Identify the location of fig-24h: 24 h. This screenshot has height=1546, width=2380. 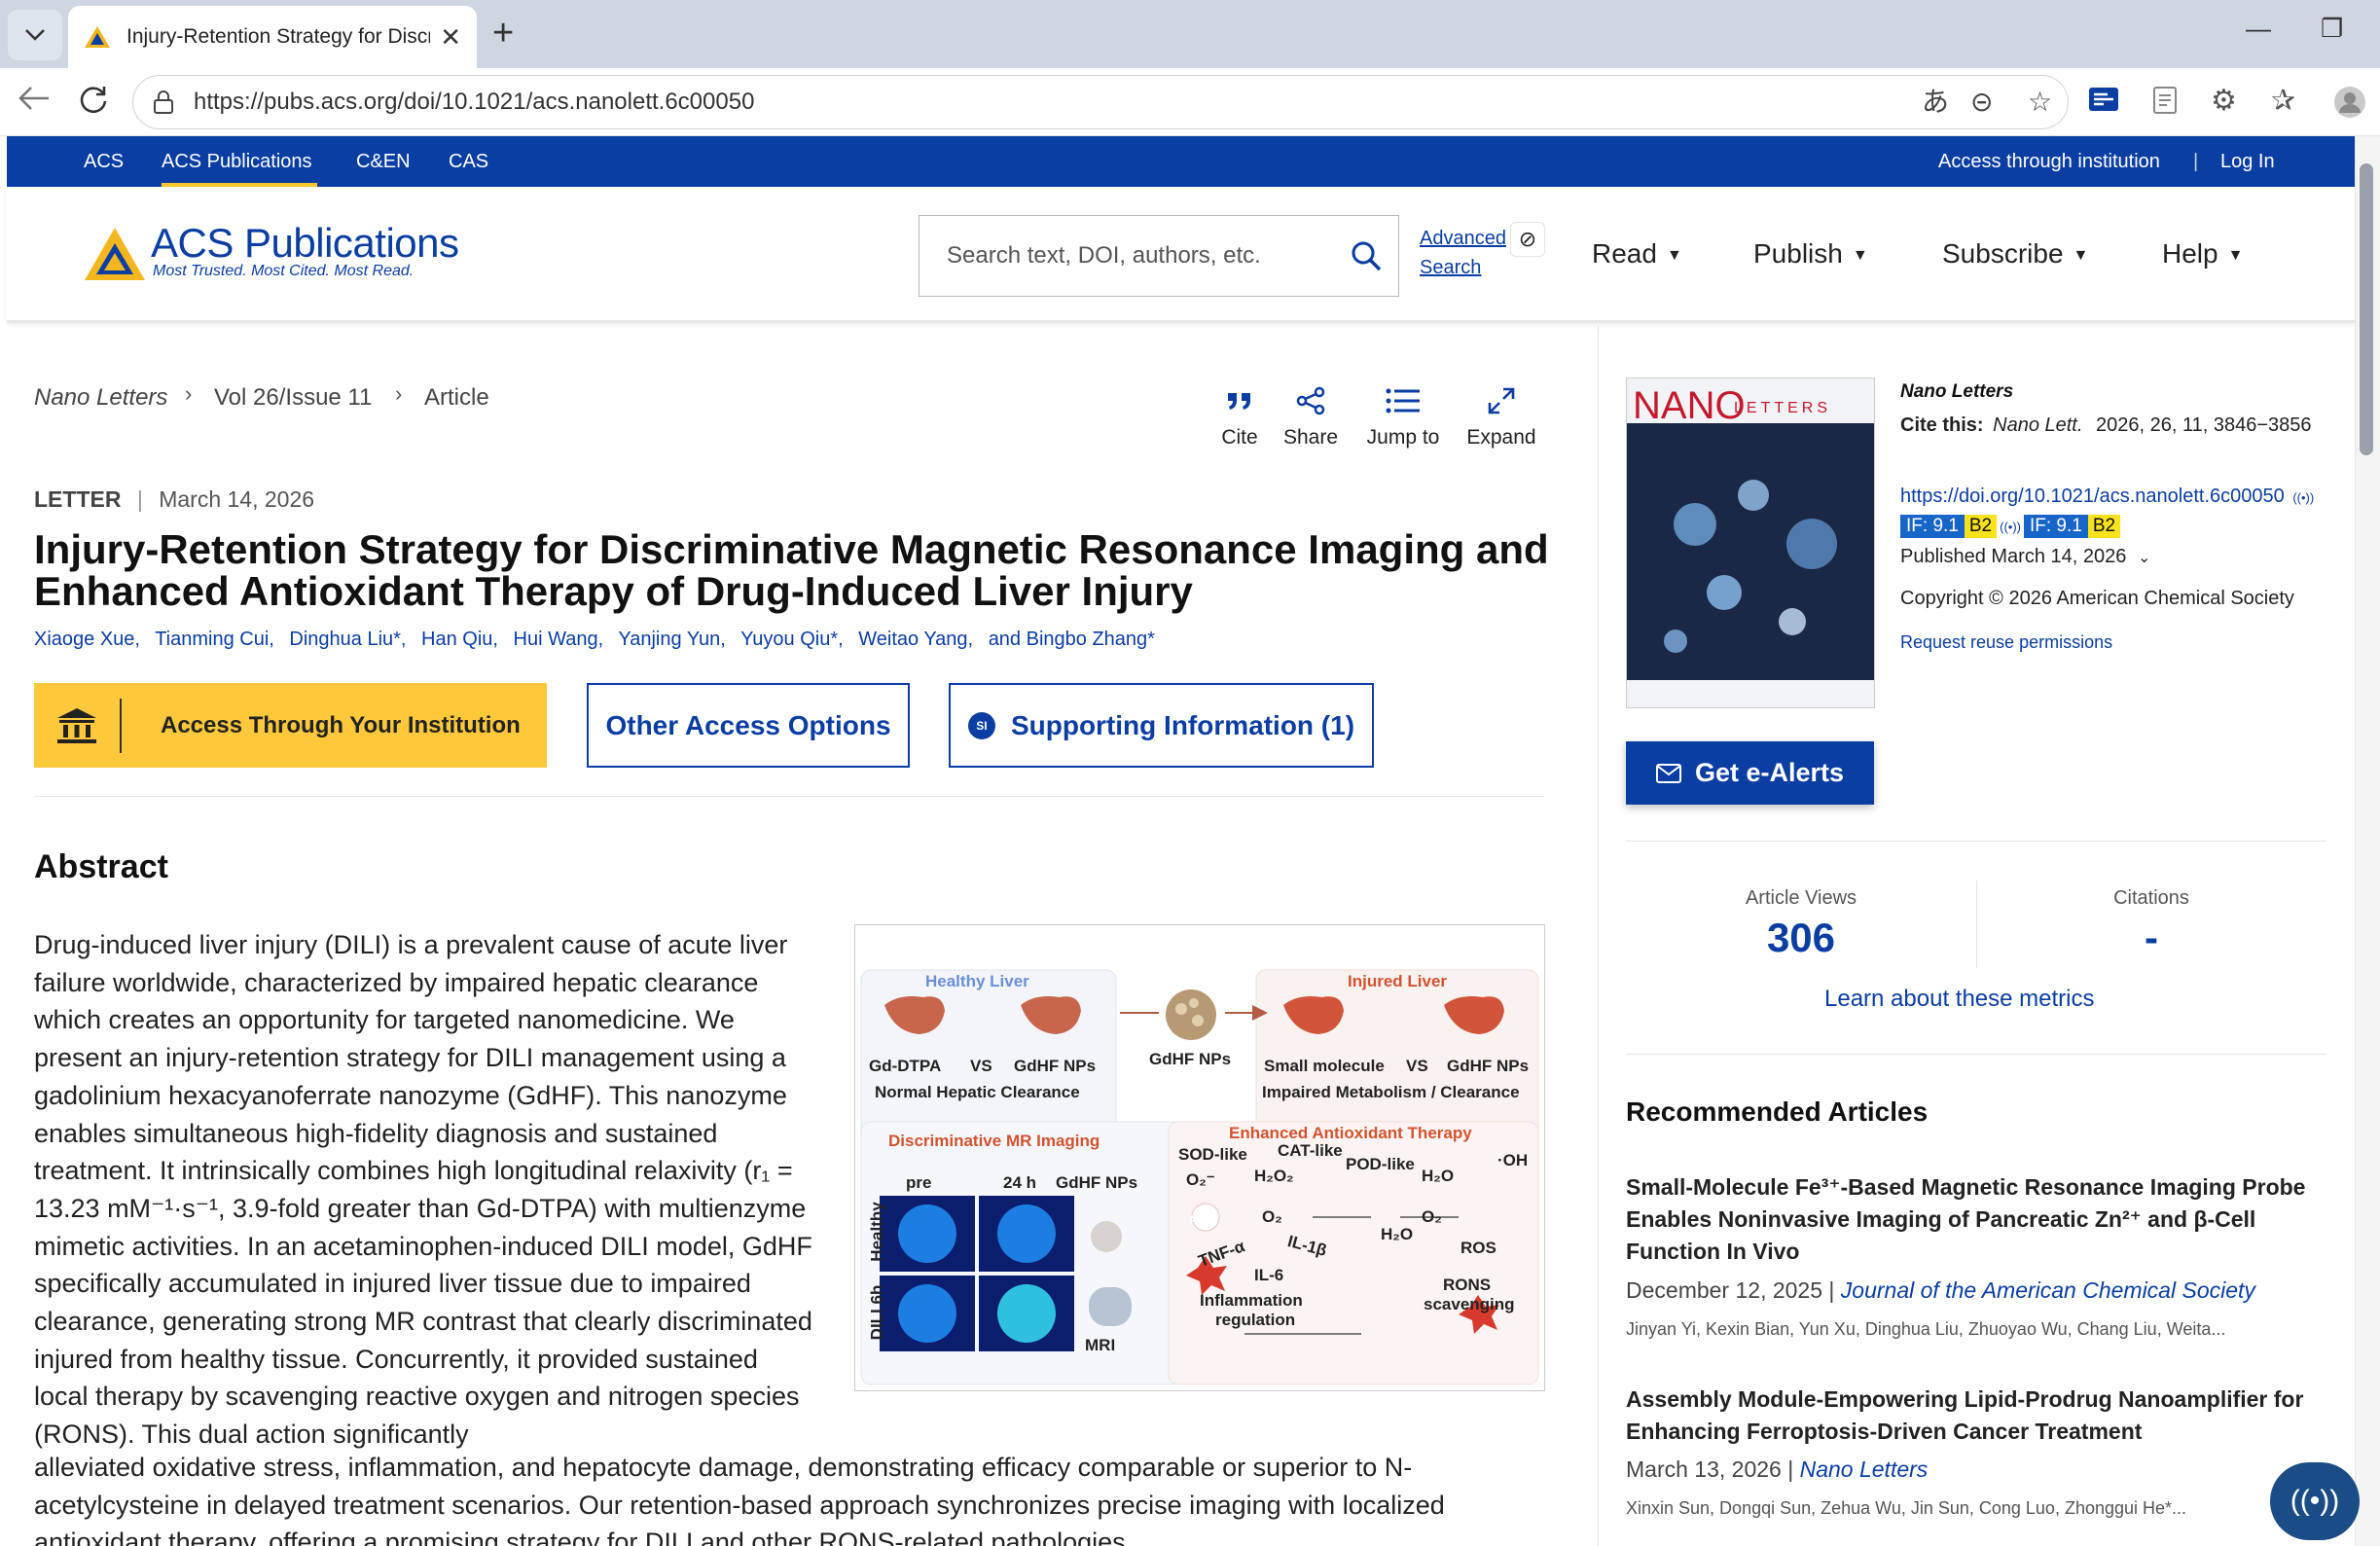
(1020, 1182).